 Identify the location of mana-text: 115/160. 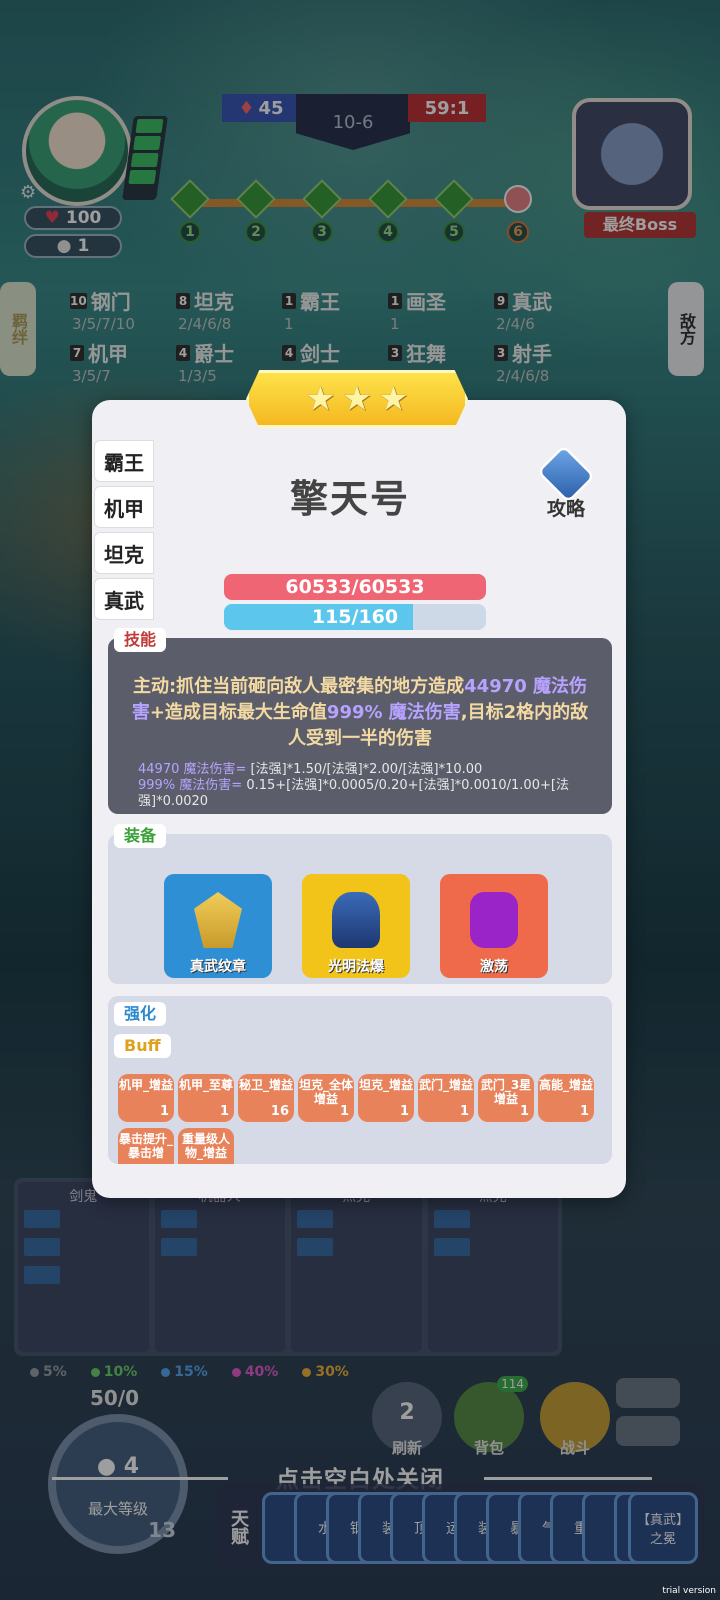
(355, 617).